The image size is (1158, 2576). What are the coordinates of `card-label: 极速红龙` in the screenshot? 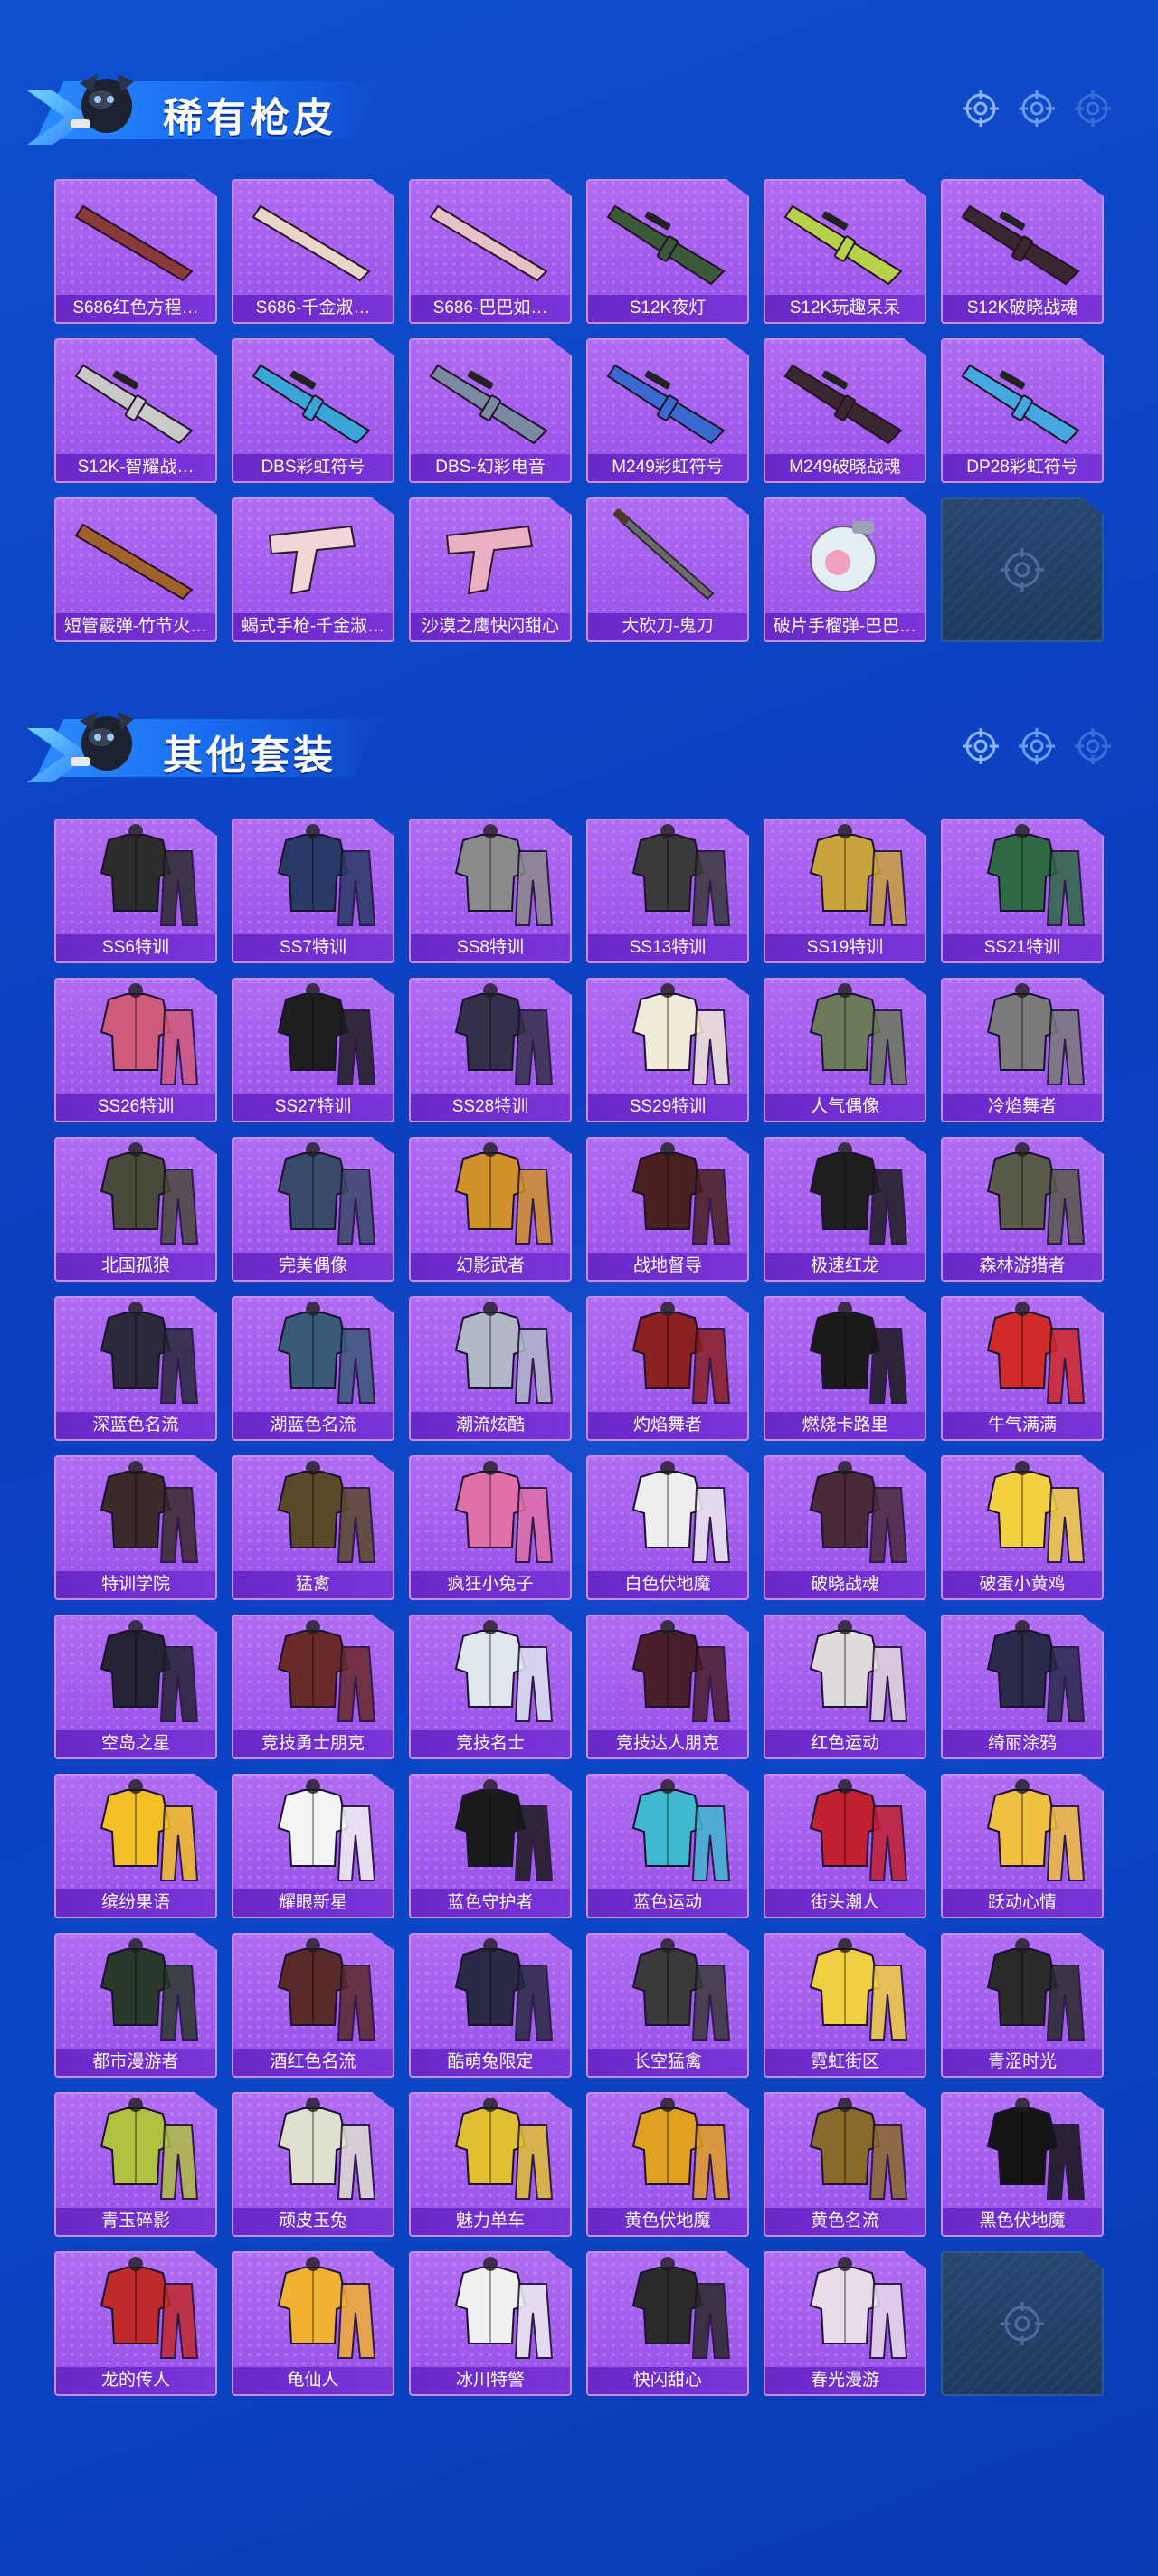 It's located at (845, 1266).